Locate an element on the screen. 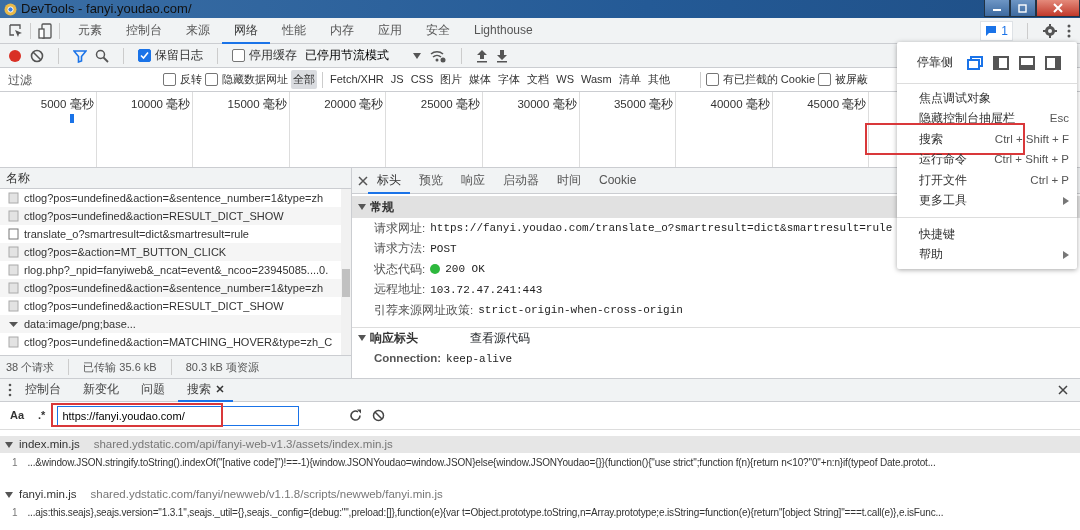  tab: 响应 is located at coordinates (473, 181).